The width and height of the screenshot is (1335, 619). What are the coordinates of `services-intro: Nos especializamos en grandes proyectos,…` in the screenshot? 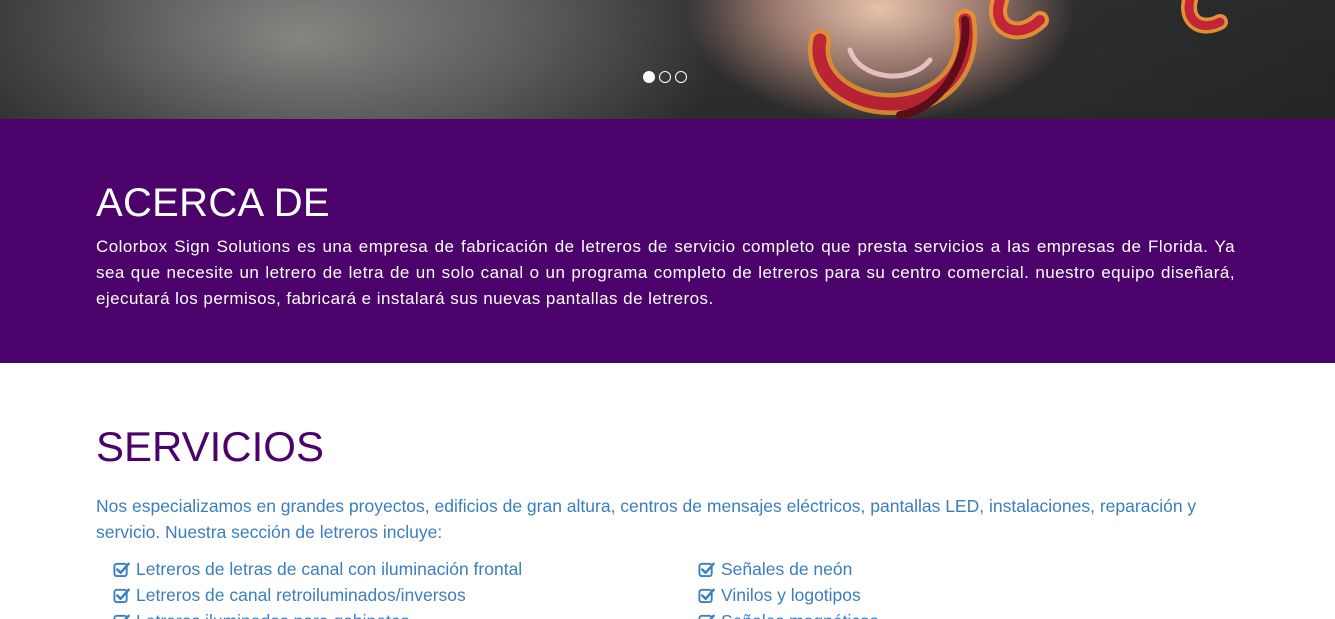 It's located at (646, 519).